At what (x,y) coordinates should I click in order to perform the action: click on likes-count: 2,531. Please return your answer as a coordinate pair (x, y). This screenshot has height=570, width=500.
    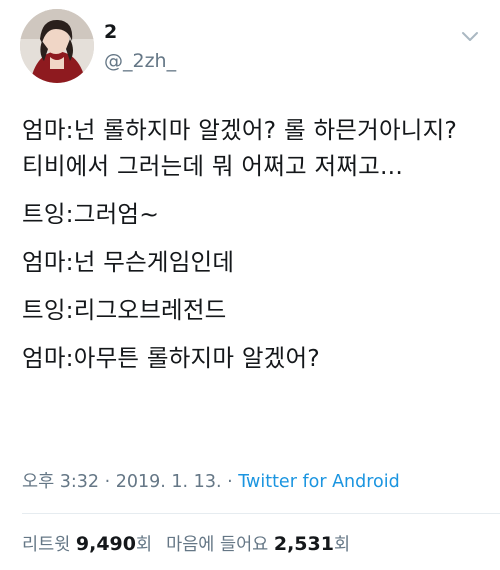
    Looking at the image, I should click on (303, 544).